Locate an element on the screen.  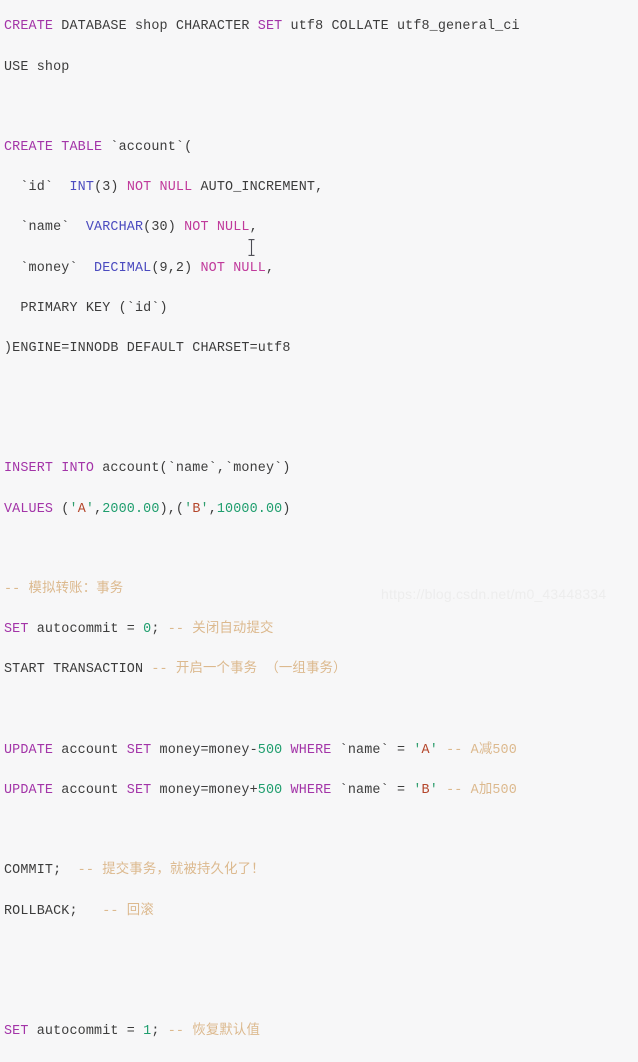
token-comment: -- 模拟转账：事务 is located at coordinates (64, 590).